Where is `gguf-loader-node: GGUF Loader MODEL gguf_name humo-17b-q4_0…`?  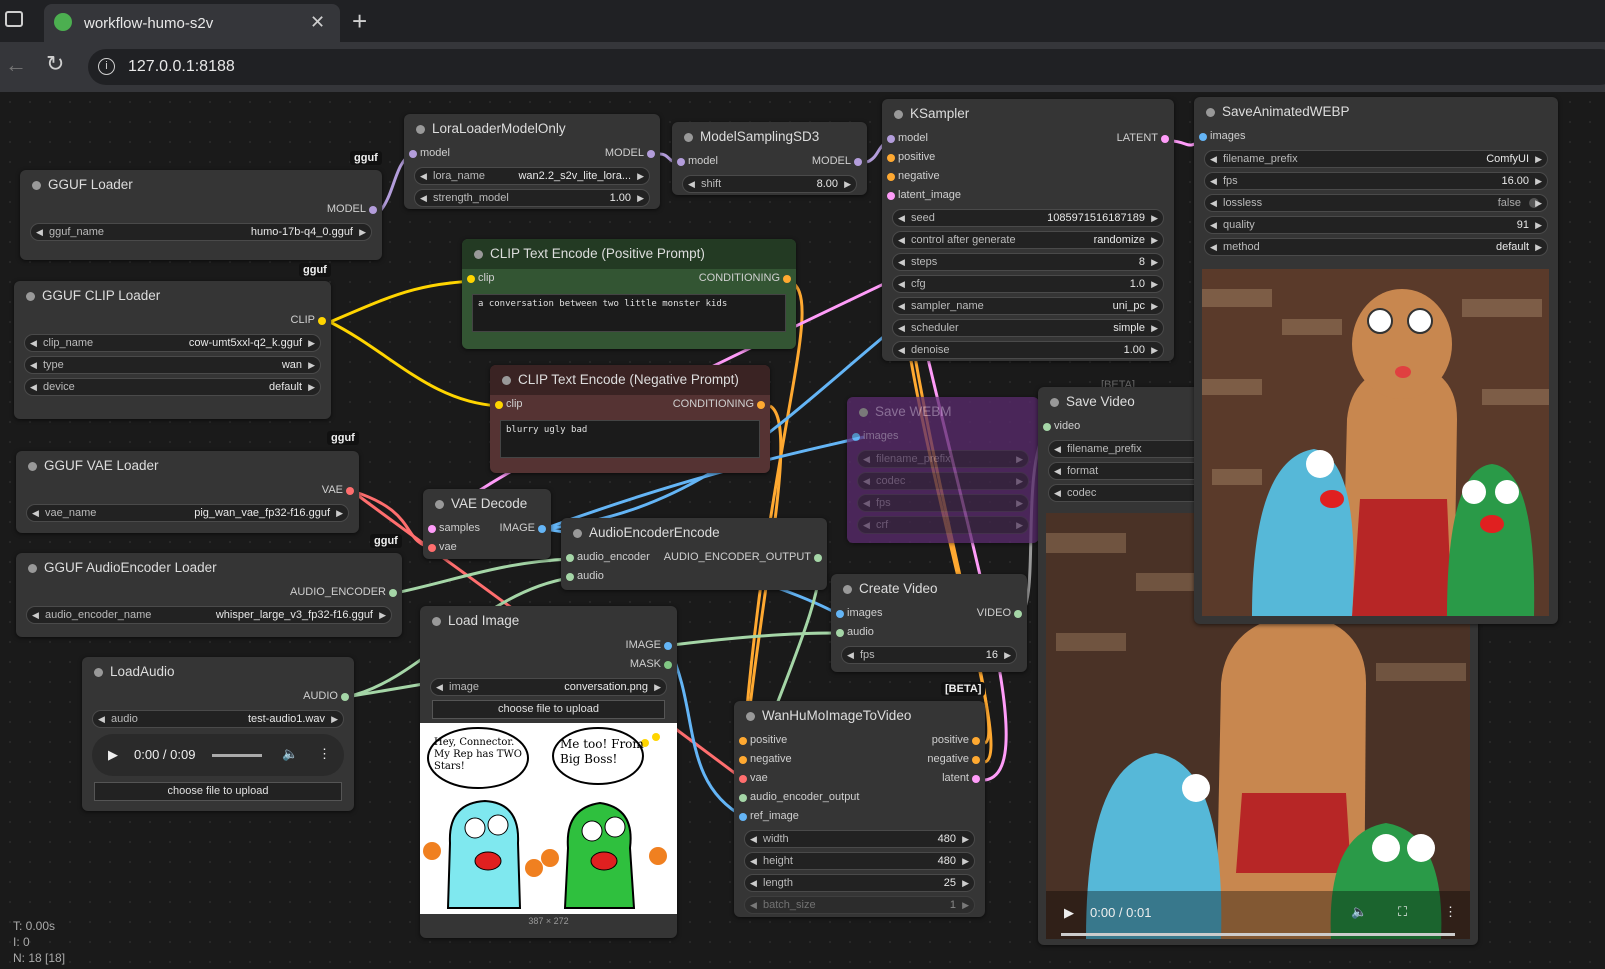
gguf-loader-node: GGUF Loader MODEL gguf_name humo-17b-q4_0… is located at coordinates (201, 215).